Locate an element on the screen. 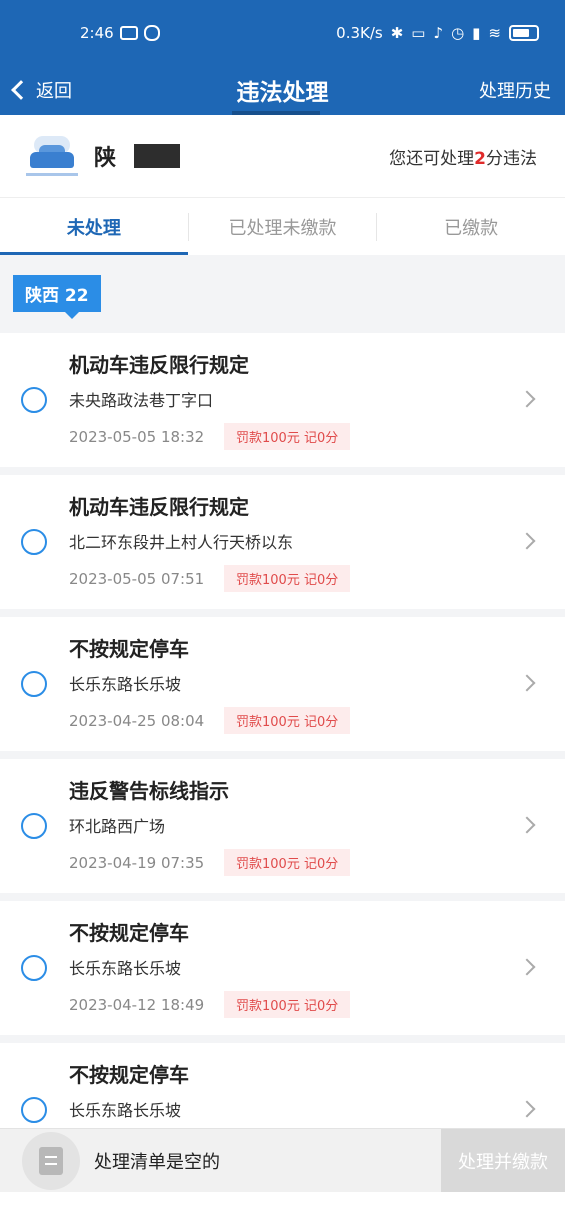 This screenshot has height=1215, width=565. car-icon is located at coordinates (52, 156).